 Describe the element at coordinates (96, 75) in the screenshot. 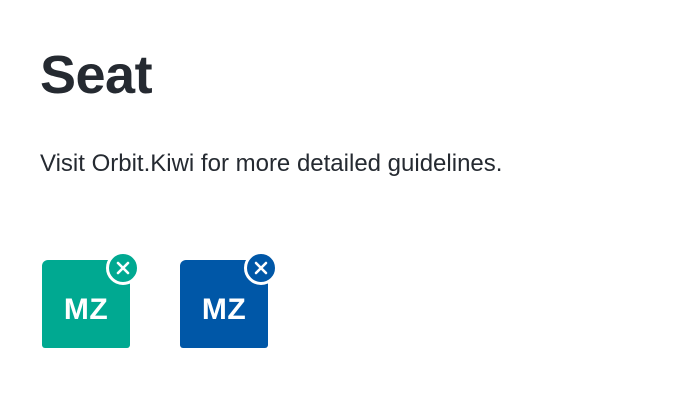

I see `page-title: Seat` at that location.